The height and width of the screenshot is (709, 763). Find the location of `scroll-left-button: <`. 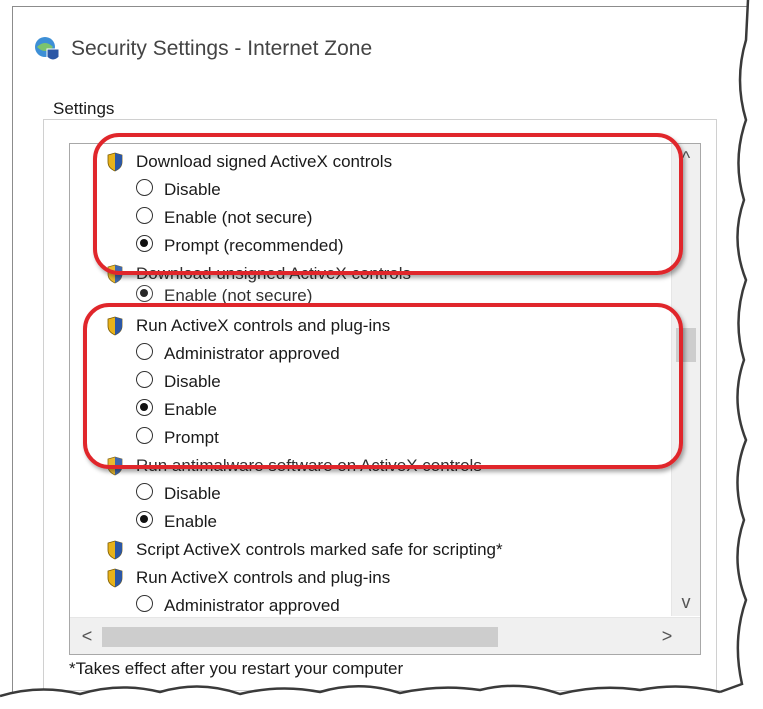

scroll-left-button: < is located at coordinates (87, 636).